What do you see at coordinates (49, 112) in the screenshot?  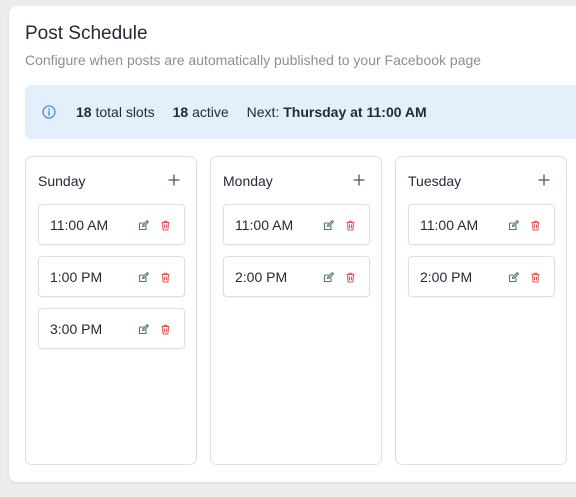 I see `info-icon` at bounding box center [49, 112].